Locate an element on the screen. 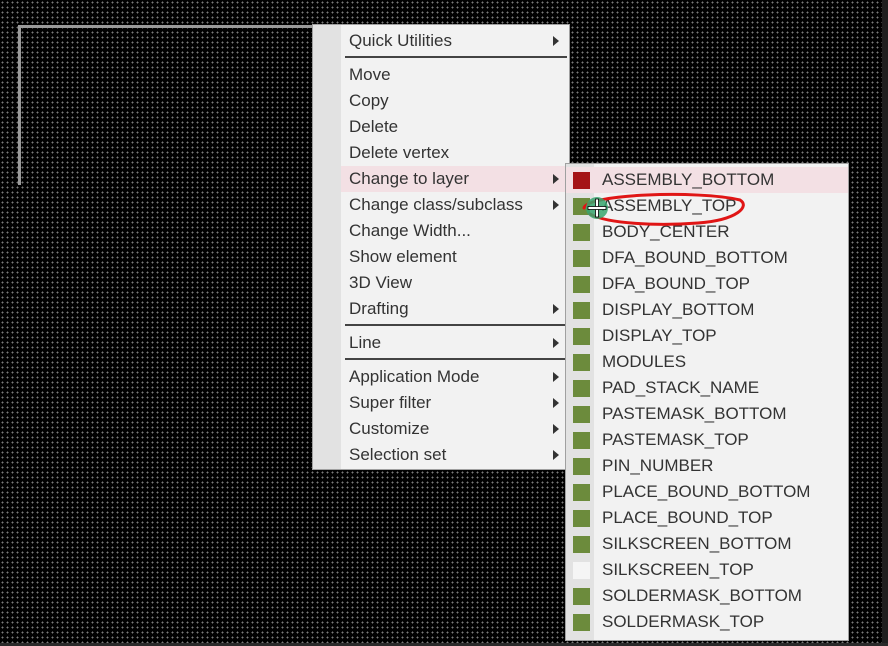 This screenshot has width=888, height=646. layer-item-place-bound-bottom: PLACE_BOUND_BOTTOM is located at coordinates (707, 492).